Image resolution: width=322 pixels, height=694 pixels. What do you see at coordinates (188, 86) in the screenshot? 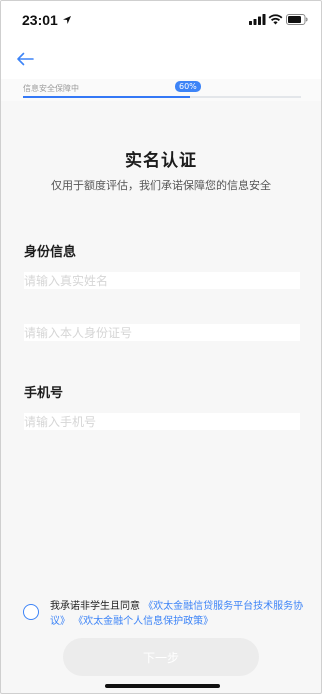
I see `progress-badge: 60%` at bounding box center [188, 86].